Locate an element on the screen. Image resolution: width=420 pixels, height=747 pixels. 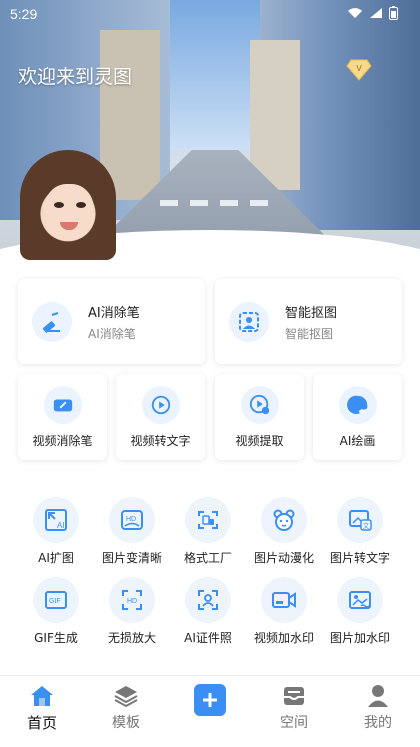
avatar is located at coordinates (68, 205).